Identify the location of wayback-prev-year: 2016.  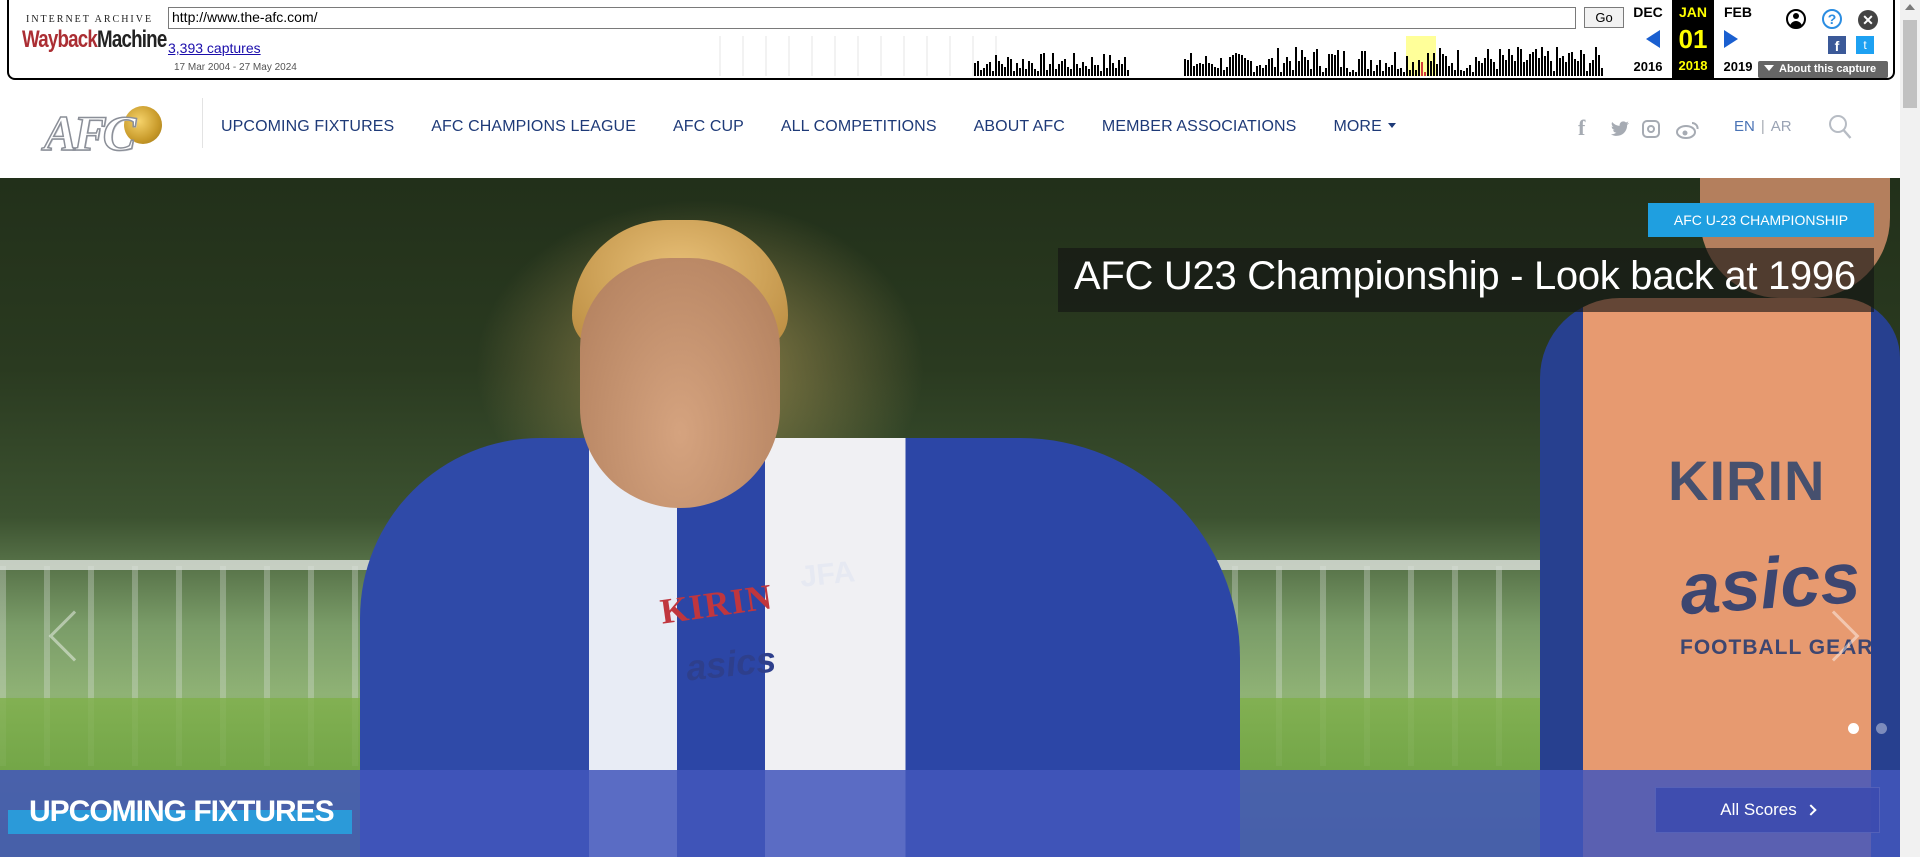
(1648, 66).